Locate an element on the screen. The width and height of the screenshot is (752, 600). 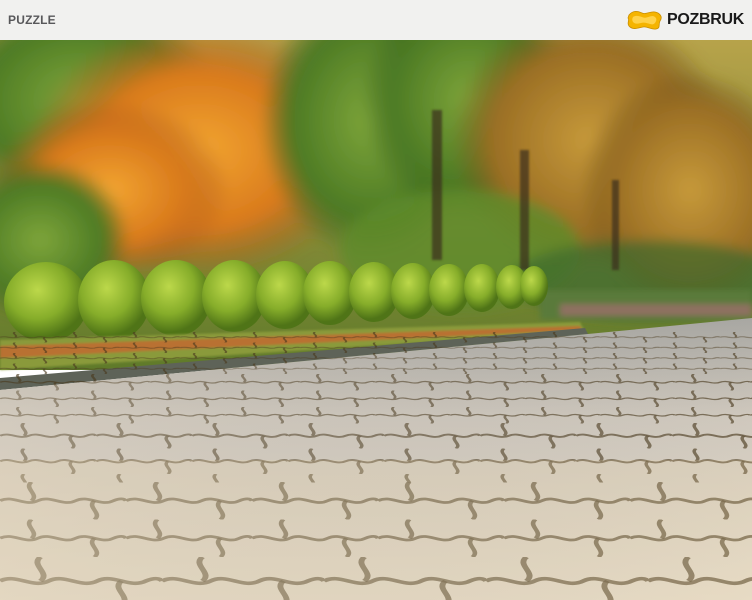
brand: POZBRUK is located at coordinates (685, 20).